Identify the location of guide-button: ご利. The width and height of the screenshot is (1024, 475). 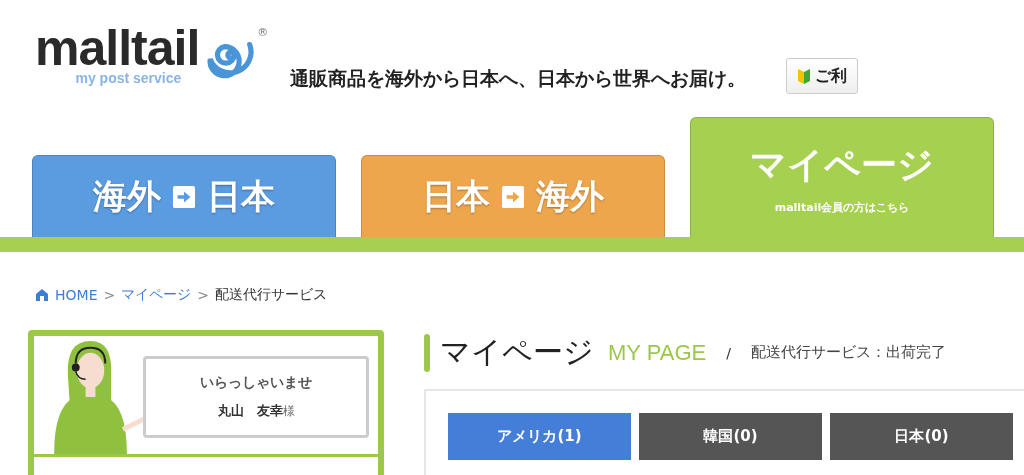
(822, 76).